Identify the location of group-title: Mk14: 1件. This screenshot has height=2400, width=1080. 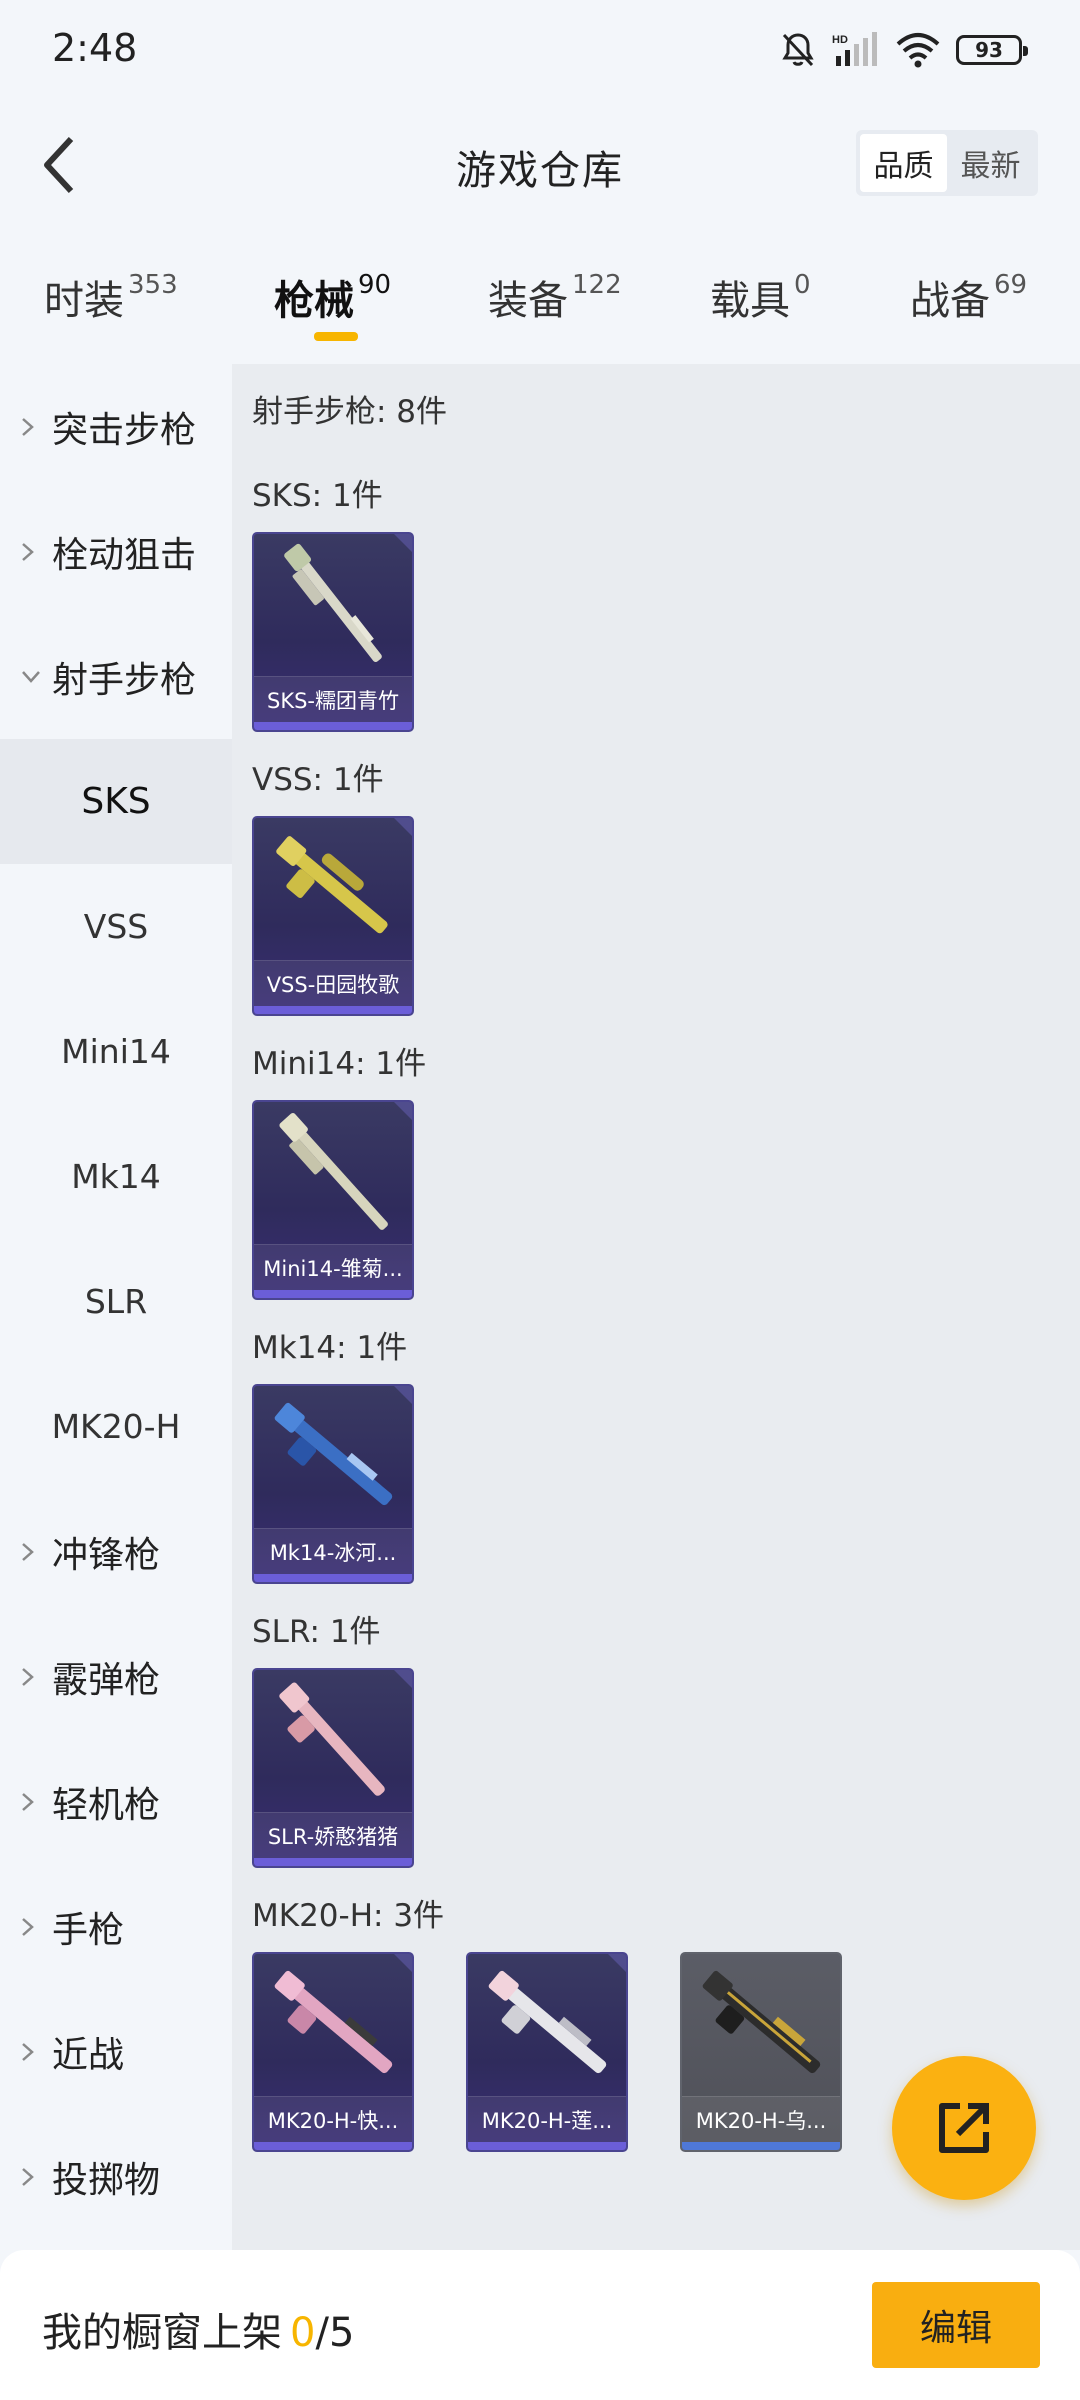
(330, 1348).